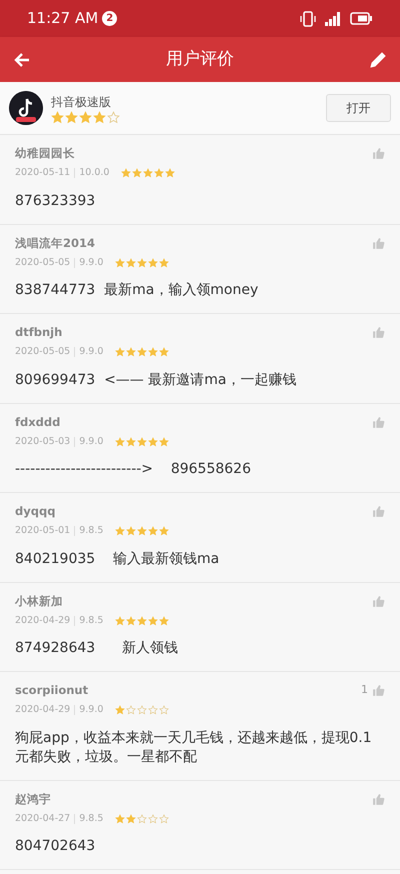 This screenshot has height=874, width=400. I want to click on review-text: 狗屁app，收益本来就一天几毛钱，还越来越低，提现0.1元都失败，垃圾。一星都不配, so click(194, 747).